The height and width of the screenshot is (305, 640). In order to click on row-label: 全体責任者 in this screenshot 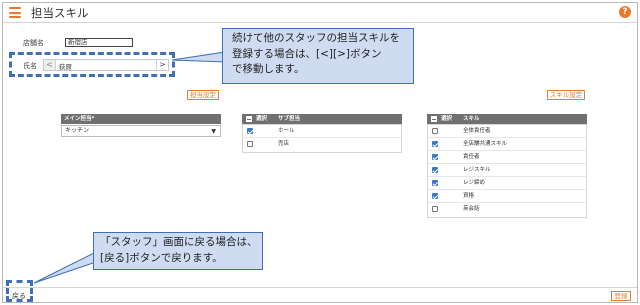, I will do `click(477, 131)`.